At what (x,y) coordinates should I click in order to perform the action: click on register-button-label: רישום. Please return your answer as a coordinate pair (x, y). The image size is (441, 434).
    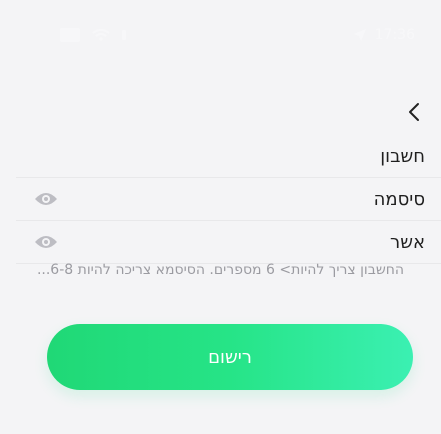
    Looking at the image, I should click on (230, 357).